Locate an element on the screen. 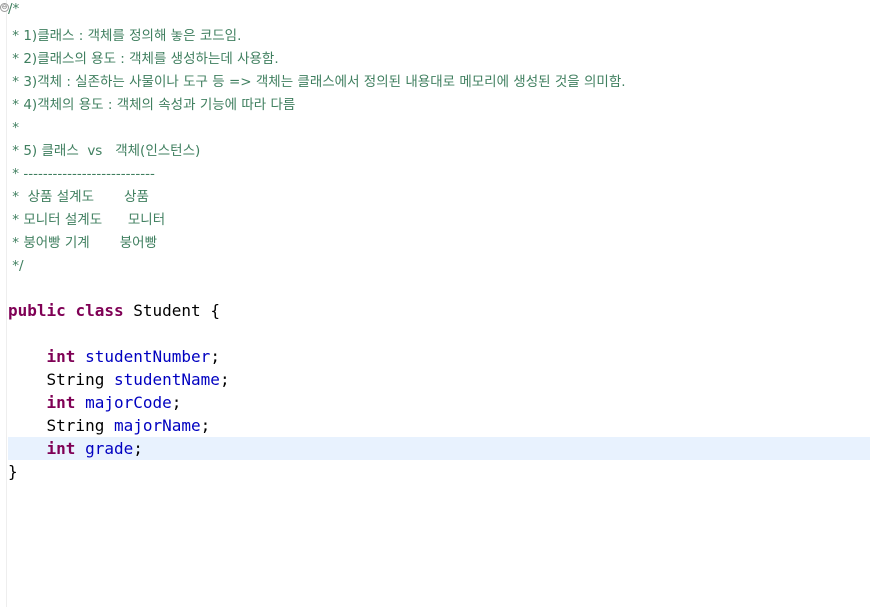 The width and height of the screenshot is (870, 607). comment-line: * 5) 클래스 vs 객체(인스턴스) is located at coordinates (104, 151).